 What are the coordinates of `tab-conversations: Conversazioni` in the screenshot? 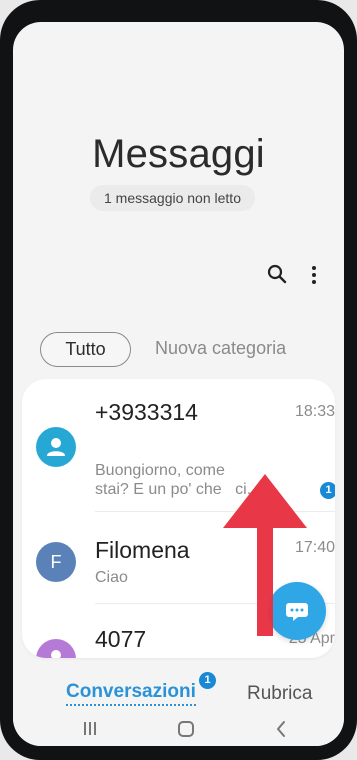 It's located at (131, 693).